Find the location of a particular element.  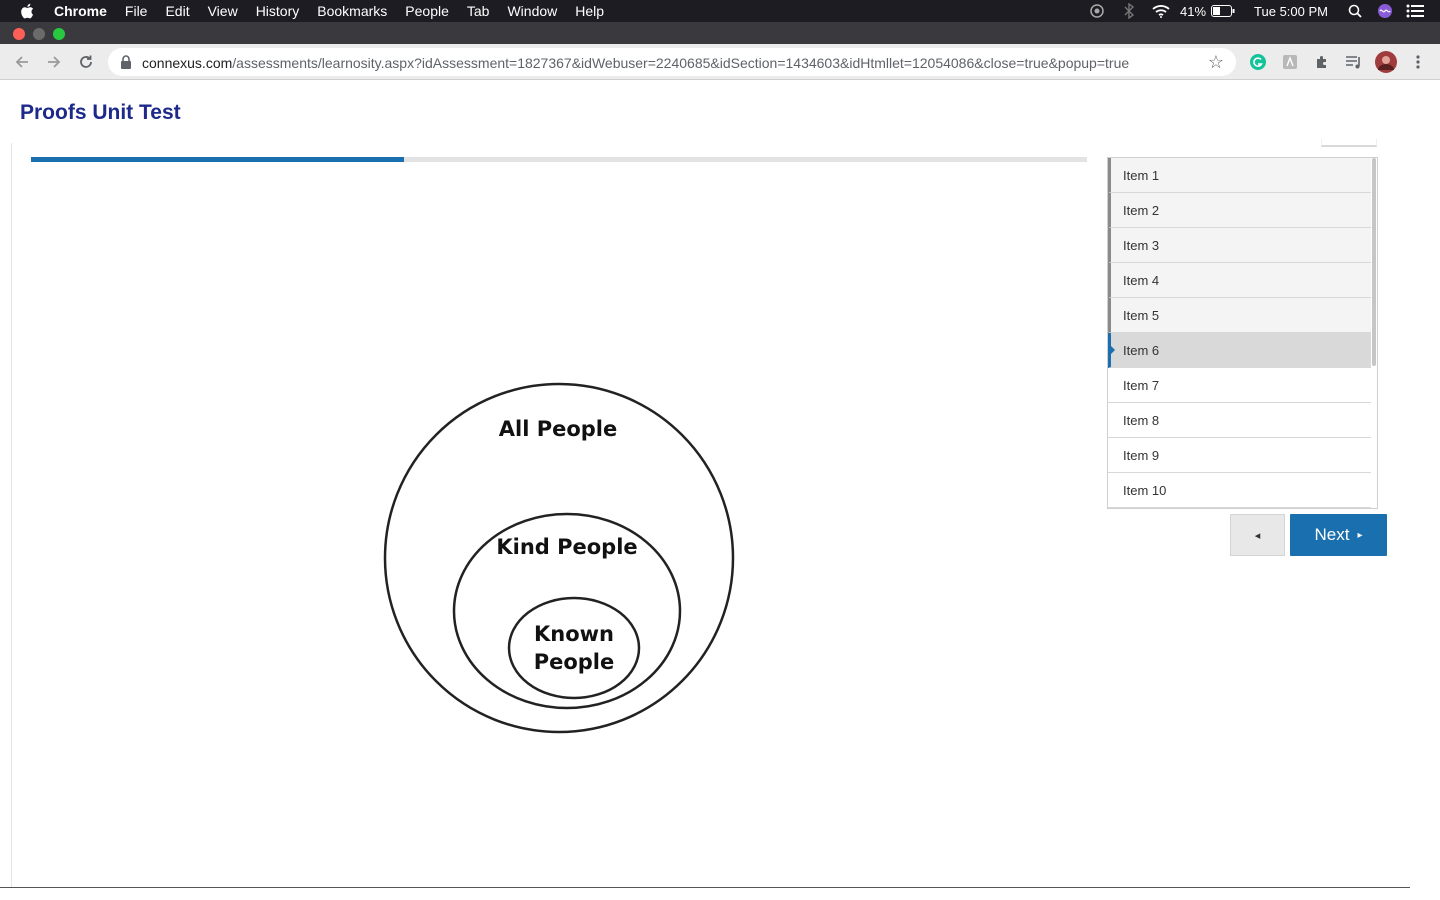

known-people-label-line2: People is located at coordinates (574, 662).